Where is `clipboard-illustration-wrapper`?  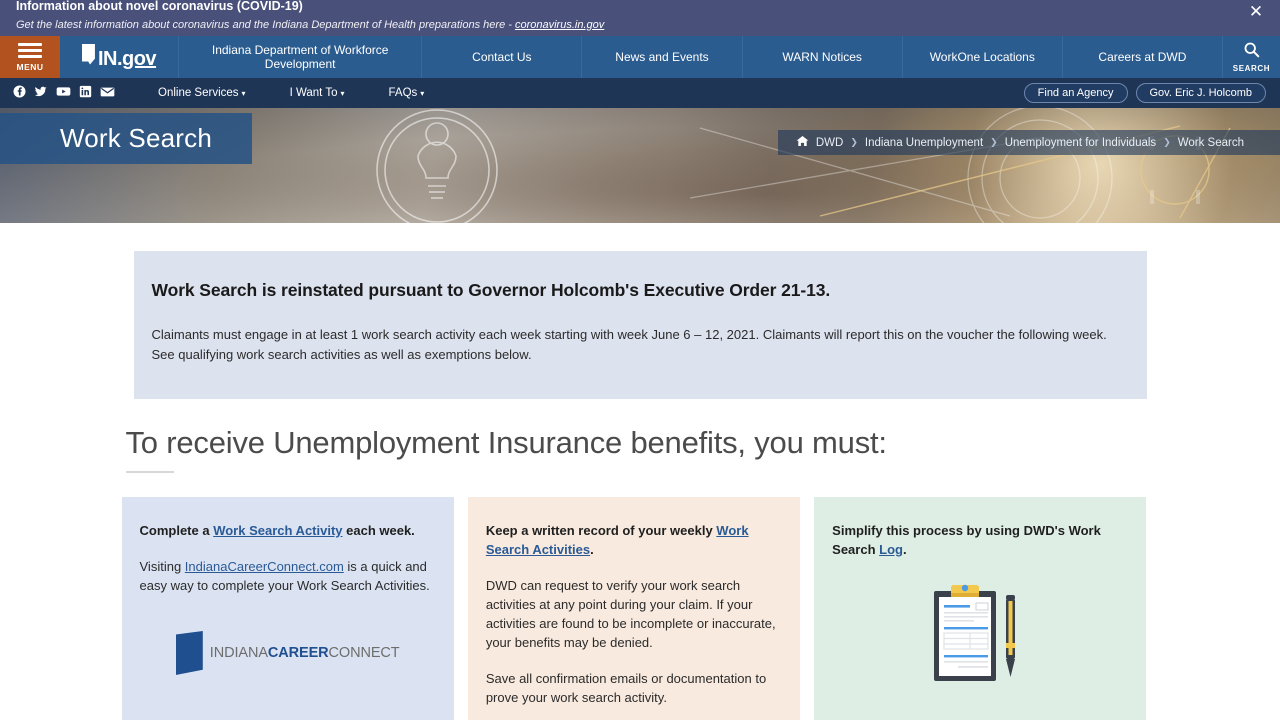
clipboard-illustration-wrapper is located at coordinates (980, 633).